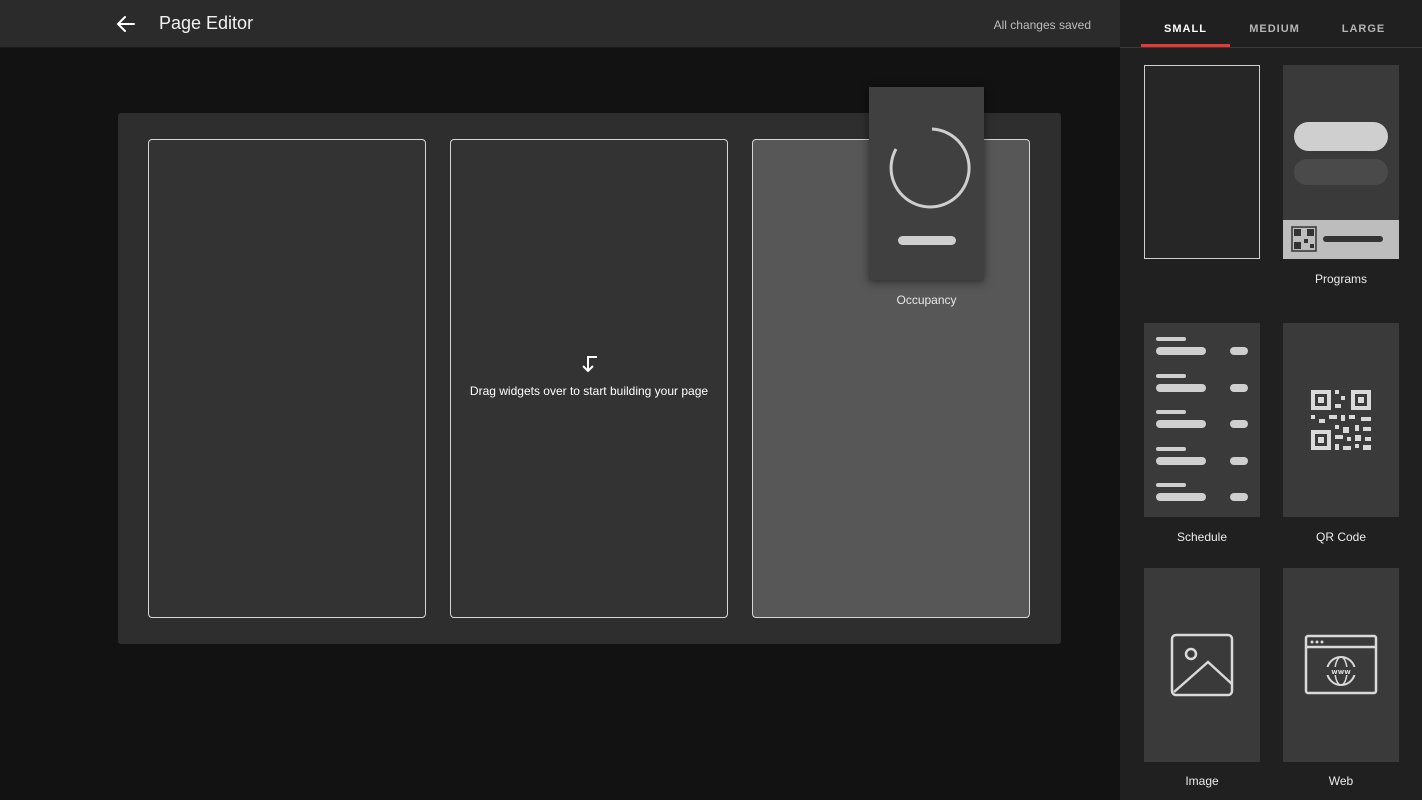 The width and height of the screenshot is (1422, 800). I want to click on tab-small: SMALL, so click(1185, 24).